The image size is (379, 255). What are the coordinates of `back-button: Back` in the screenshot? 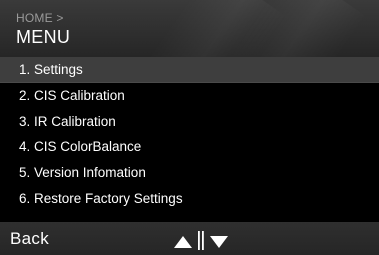 It's located at (29, 239).